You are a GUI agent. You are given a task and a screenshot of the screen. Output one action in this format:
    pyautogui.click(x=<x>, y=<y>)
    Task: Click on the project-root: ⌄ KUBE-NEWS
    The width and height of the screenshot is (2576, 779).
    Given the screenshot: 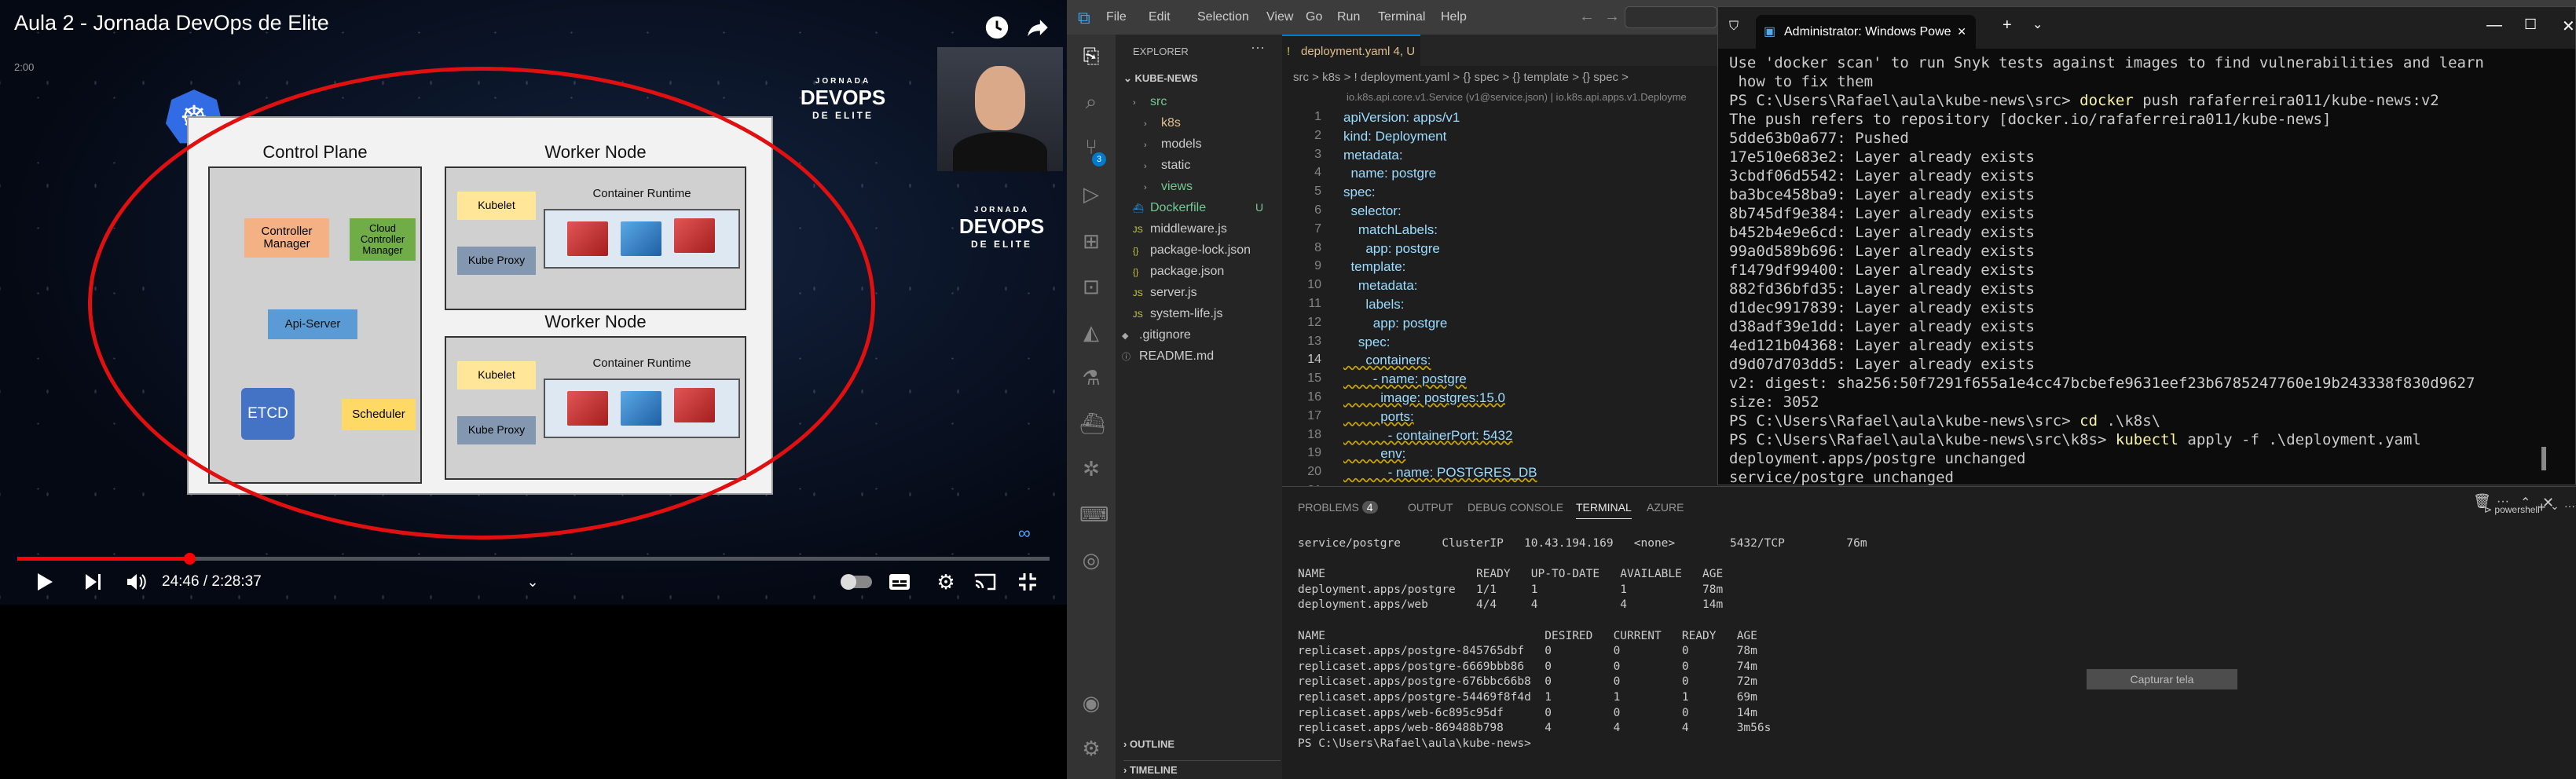 What is the action you would take?
    pyautogui.click(x=1160, y=79)
    